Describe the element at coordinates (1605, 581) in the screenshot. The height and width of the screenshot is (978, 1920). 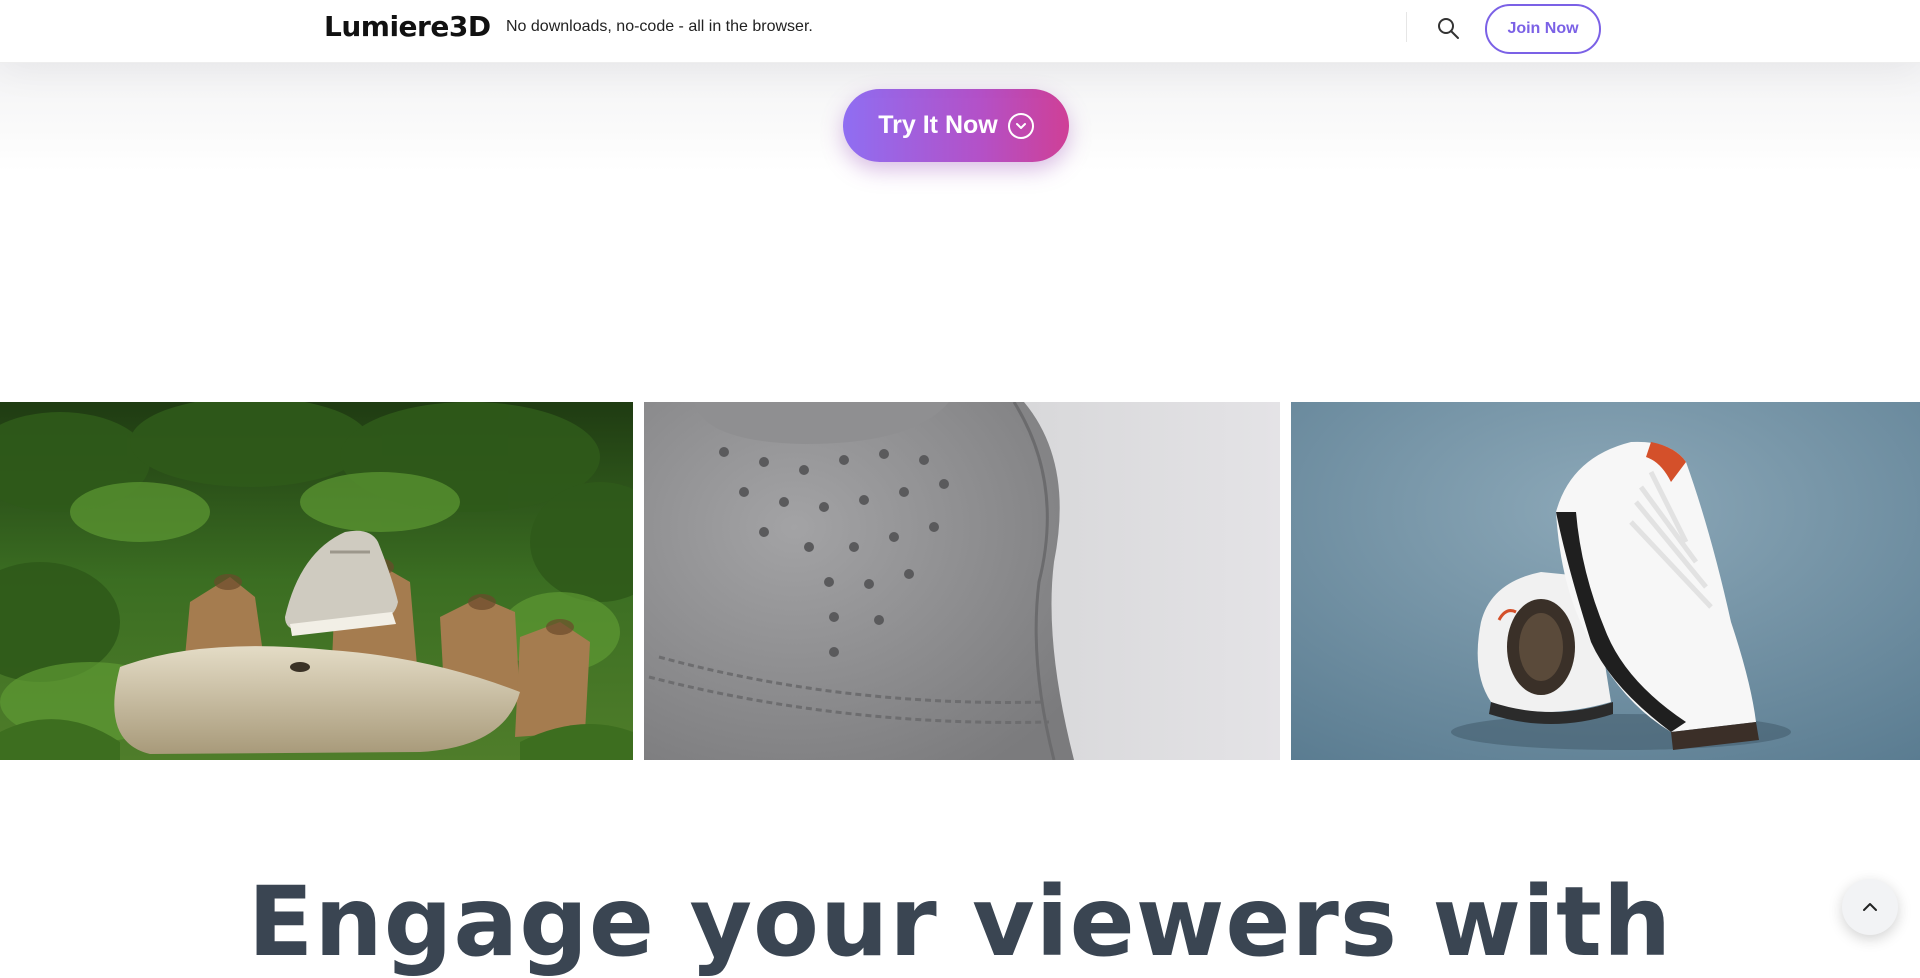
I see `gallery-image-basketball-sneakers` at that location.